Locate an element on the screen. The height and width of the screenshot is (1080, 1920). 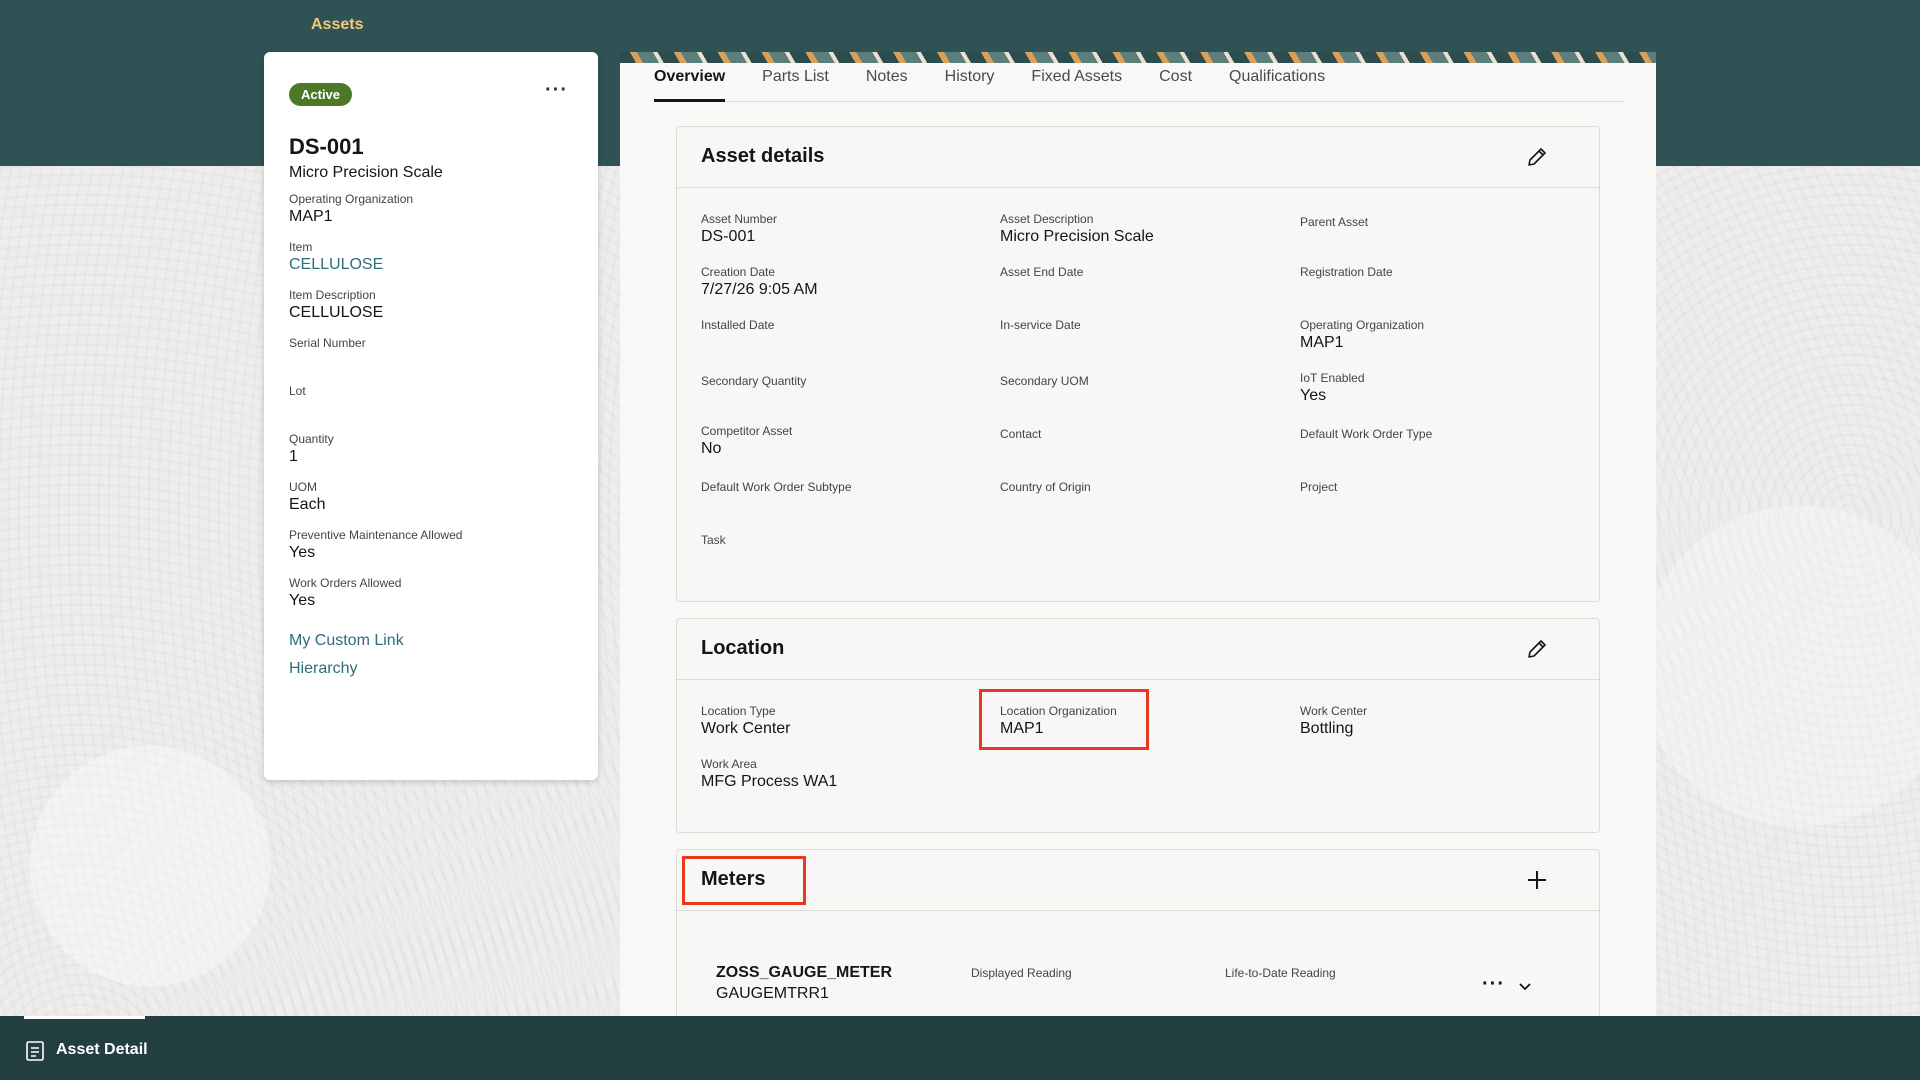
field-location-type: Location Type Work Center is located at coordinates (850, 728).